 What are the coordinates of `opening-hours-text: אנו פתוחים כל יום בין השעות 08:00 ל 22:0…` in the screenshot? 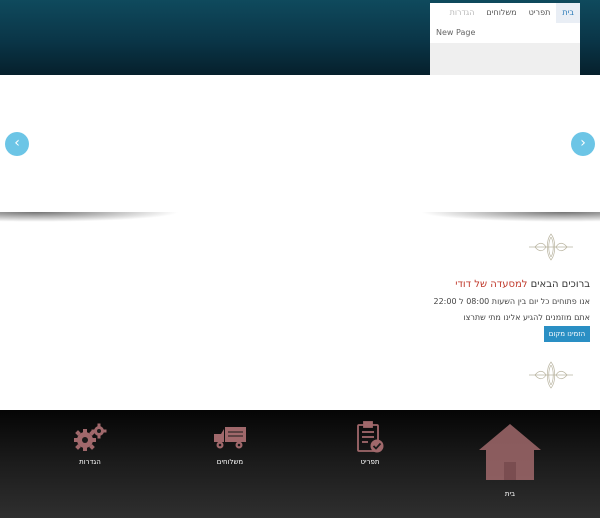 It's located at (512, 301).